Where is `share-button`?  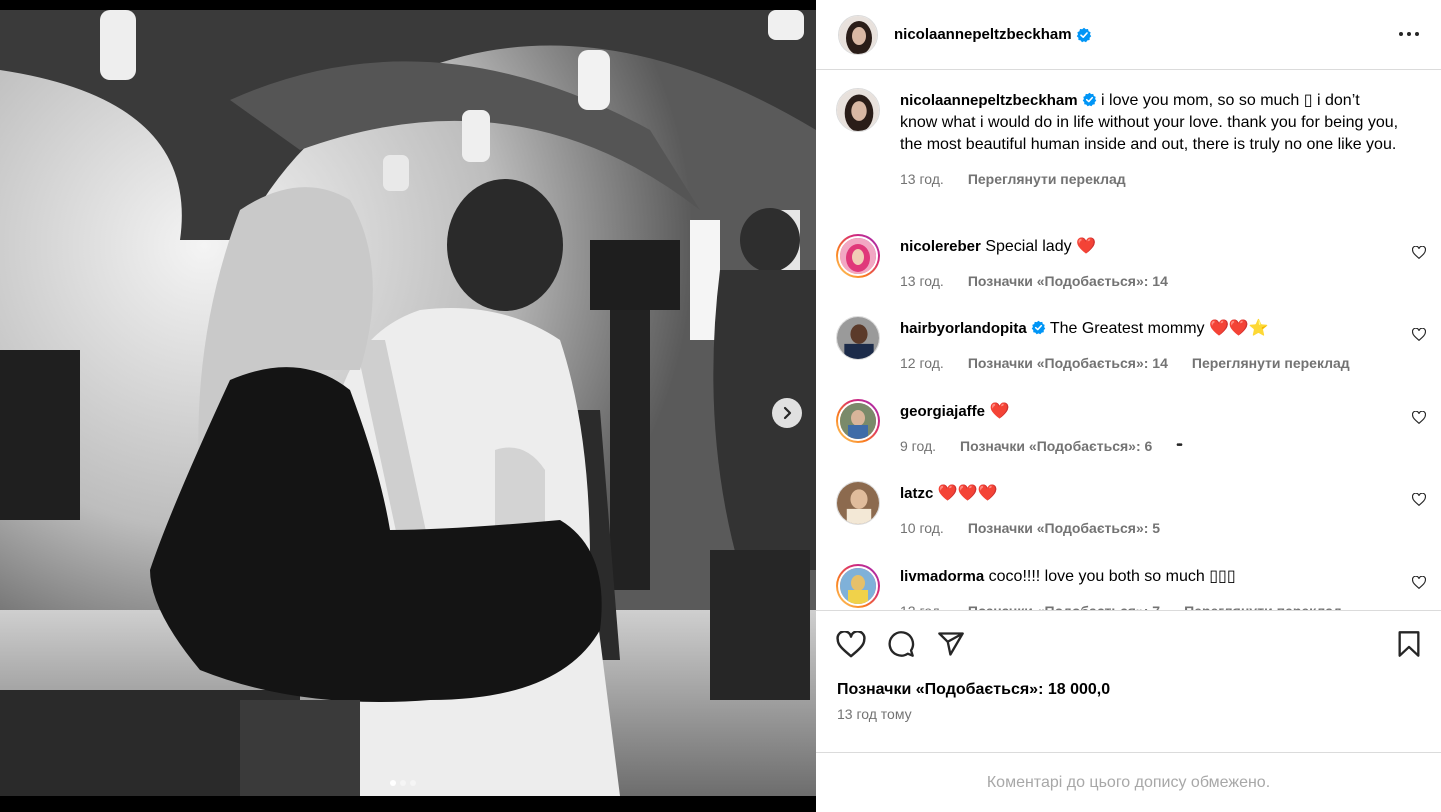
share-button is located at coordinates (951, 644).